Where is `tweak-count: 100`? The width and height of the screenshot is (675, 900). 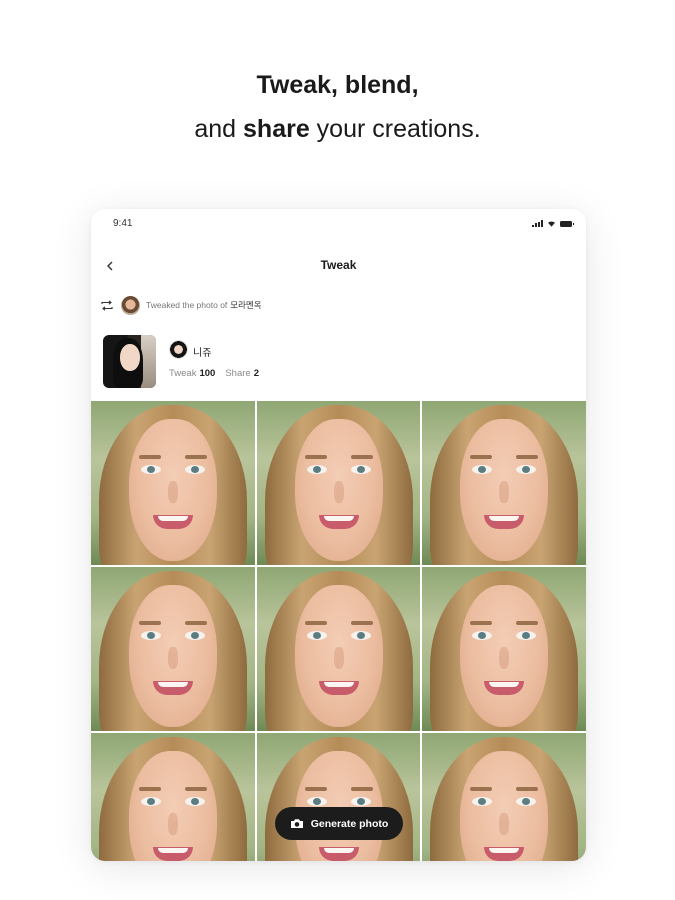 tweak-count: 100 is located at coordinates (207, 373).